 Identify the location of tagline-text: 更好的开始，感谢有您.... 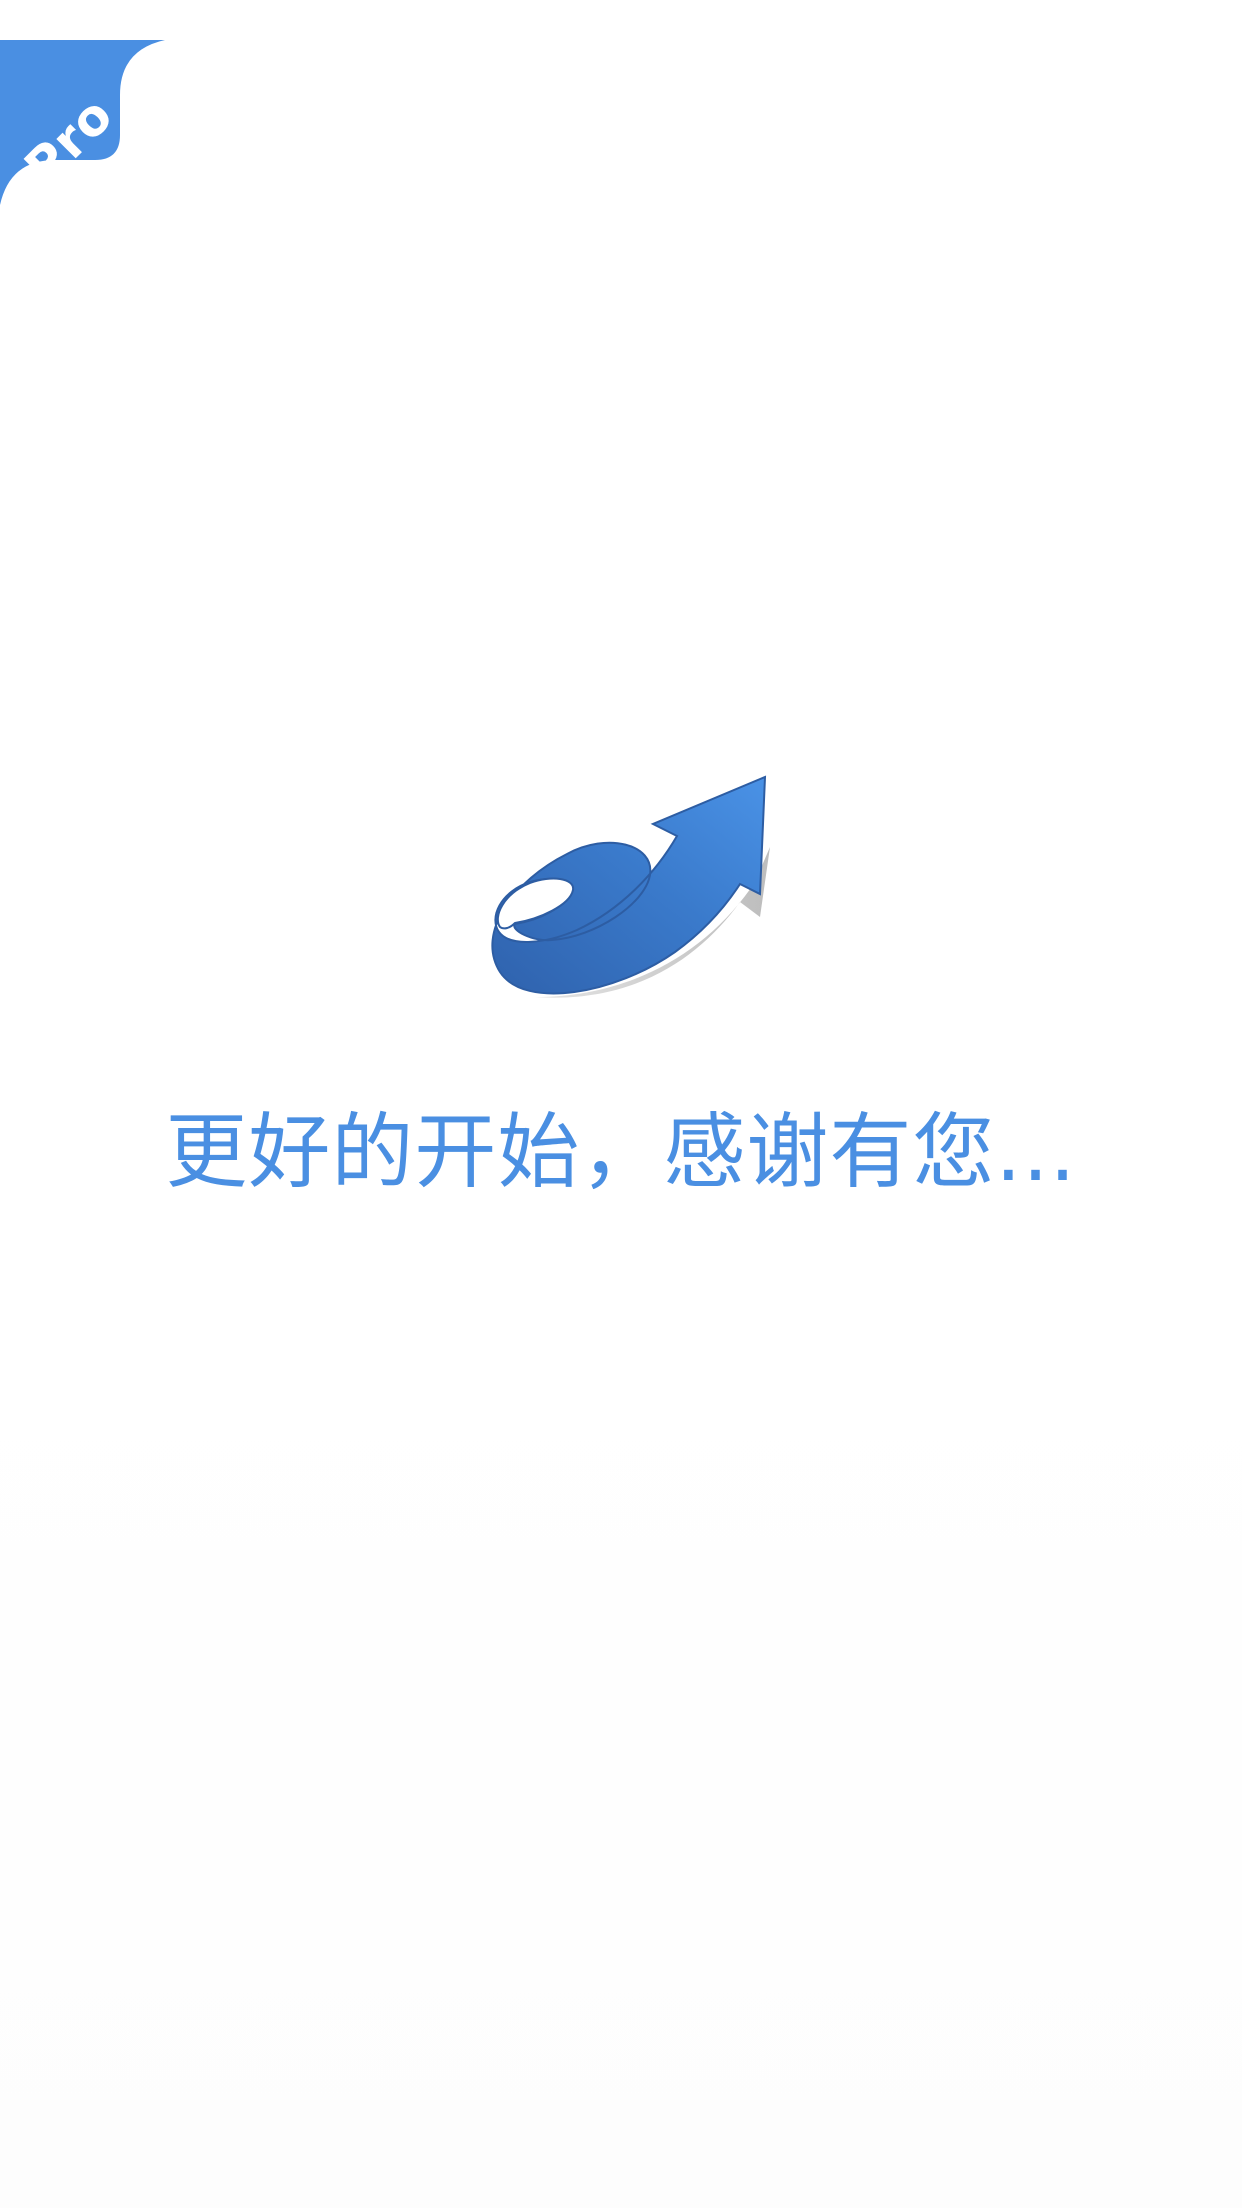
(621, 1152).